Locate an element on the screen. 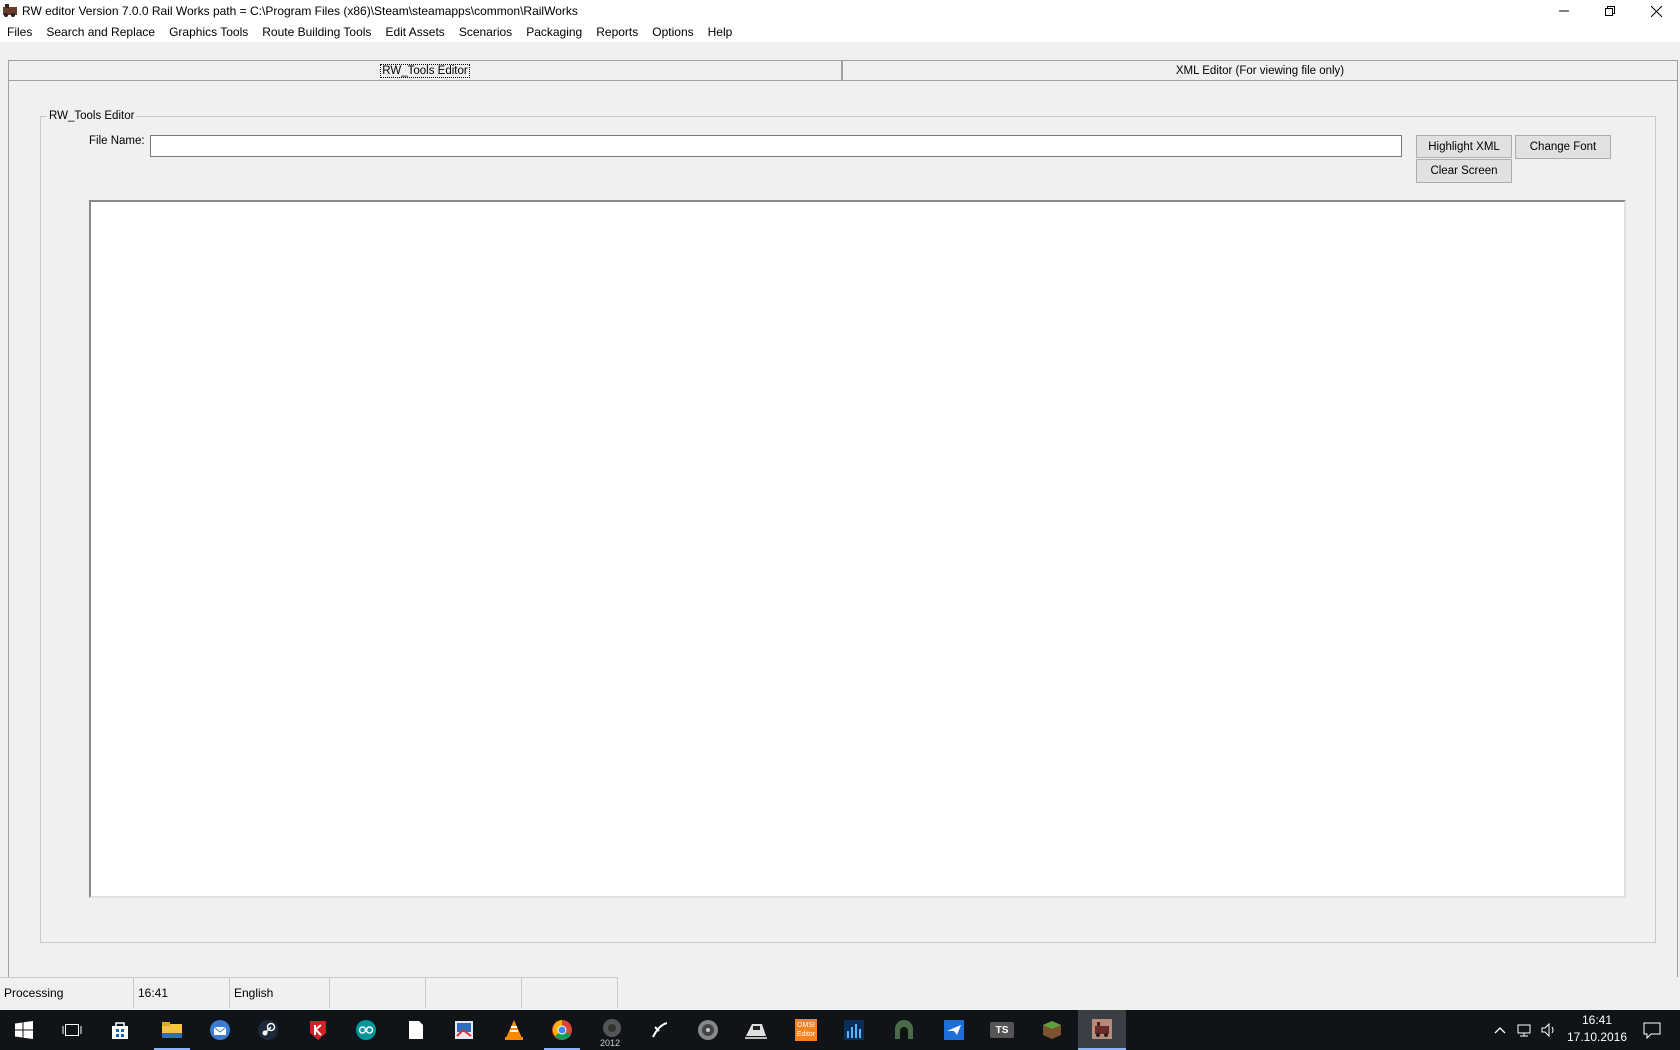 Image resolution: width=1680 pixels, height=1050 pixels. start-button is located at coordinates (24, 1030).